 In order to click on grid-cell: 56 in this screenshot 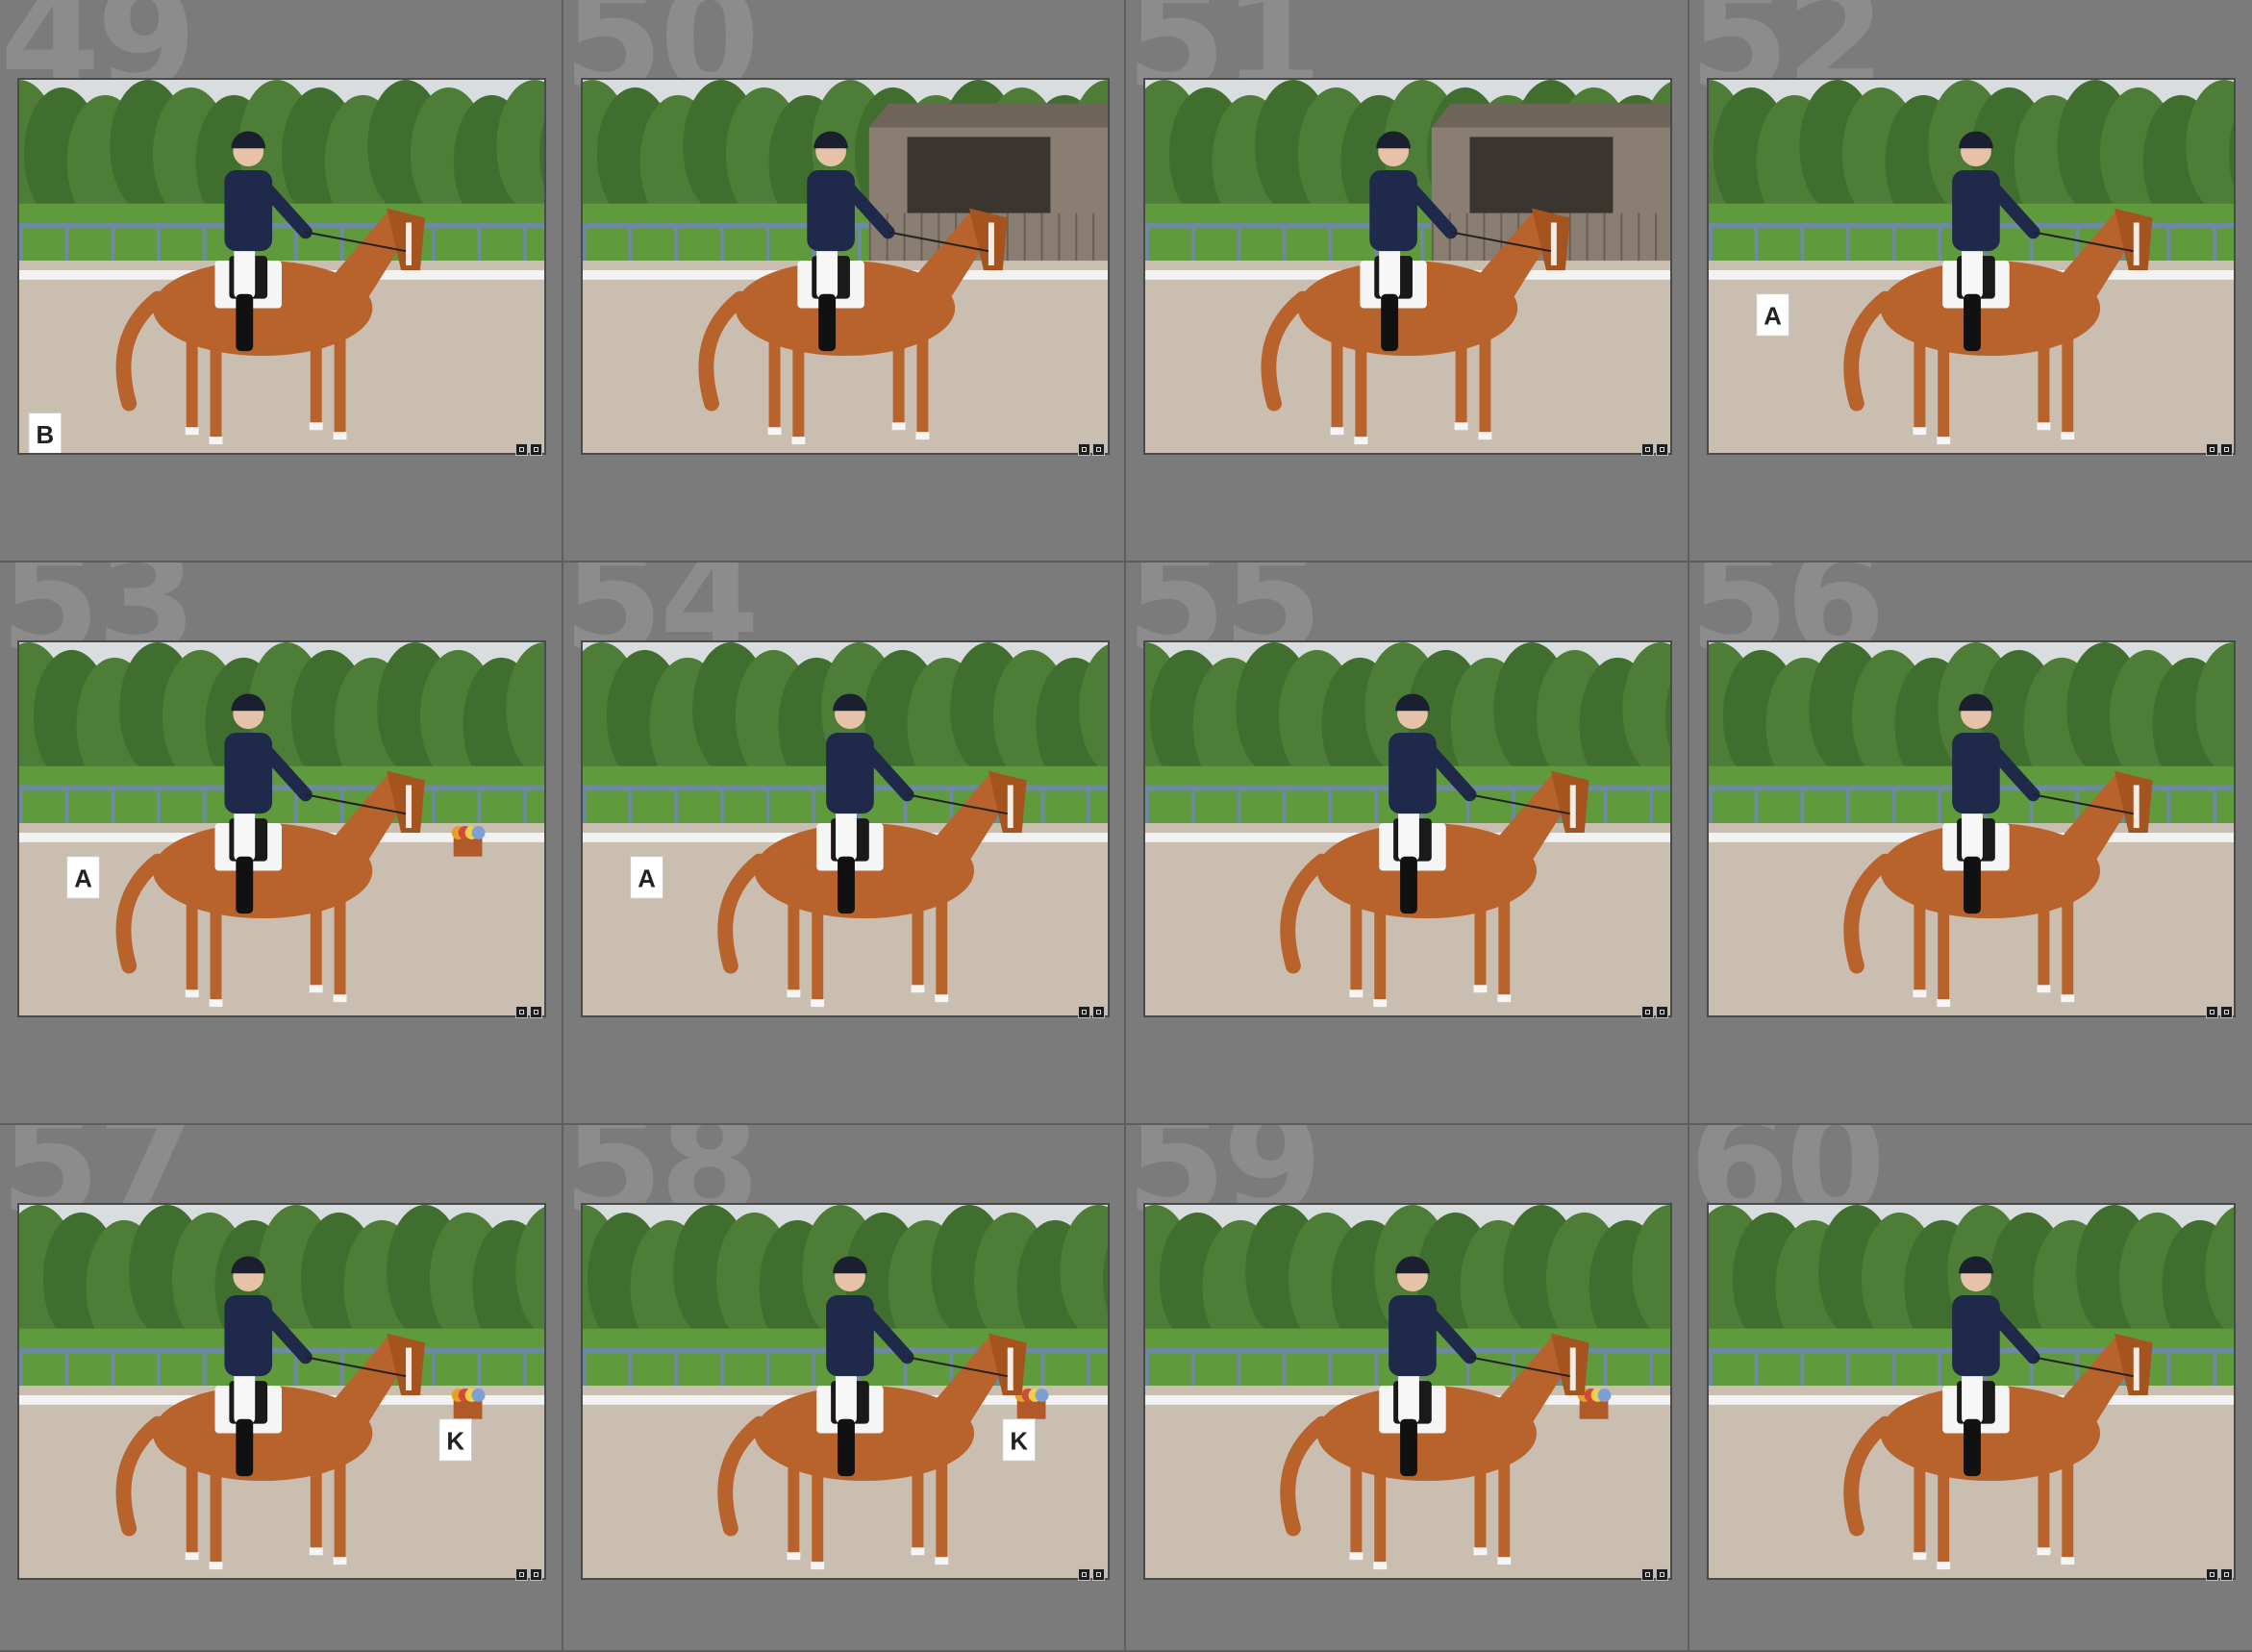, I will do `click(1970, 844)`.